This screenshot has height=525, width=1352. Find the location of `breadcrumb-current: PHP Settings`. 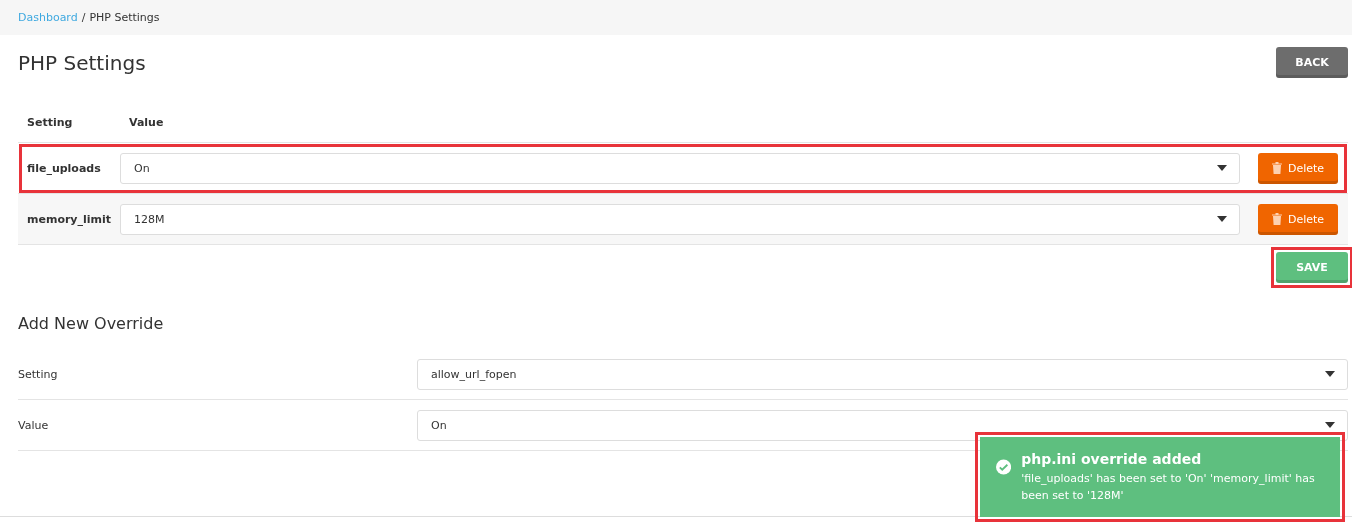

breadcrumb-current: PHP Settings is located at coordinates (124, 17).